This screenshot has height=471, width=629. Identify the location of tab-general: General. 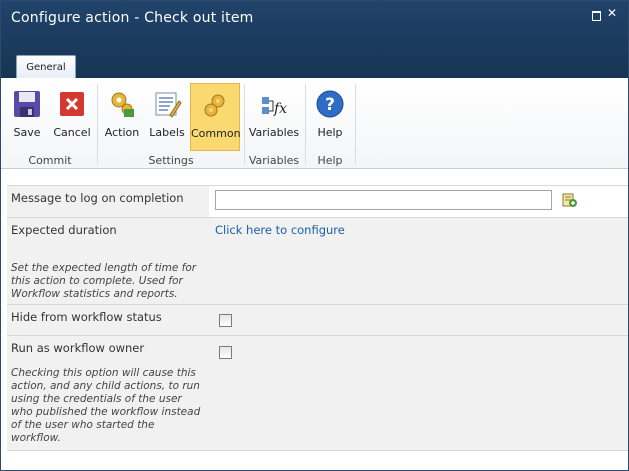
(46, 66).